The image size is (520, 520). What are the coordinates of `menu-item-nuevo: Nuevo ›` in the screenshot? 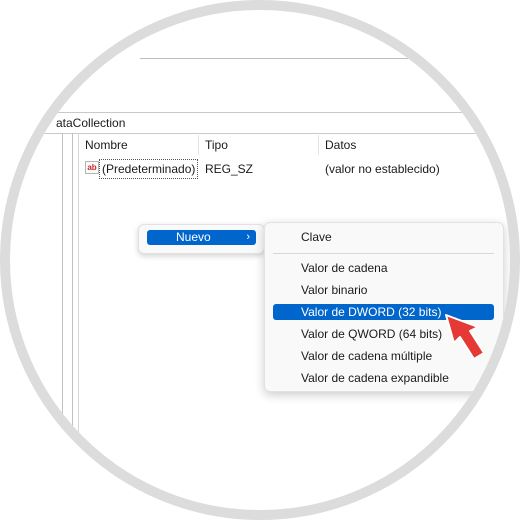 It's located at (201, 237).